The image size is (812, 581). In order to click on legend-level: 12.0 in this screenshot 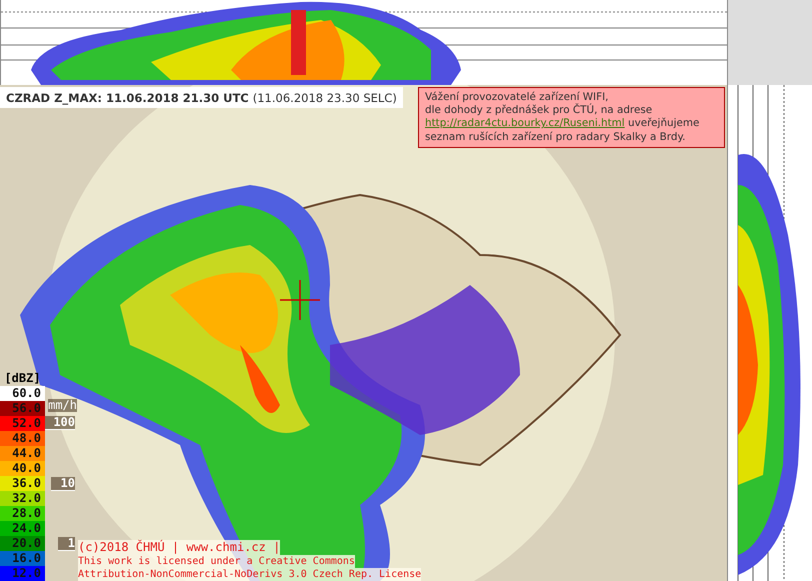, I will do `click(22, 573)`.